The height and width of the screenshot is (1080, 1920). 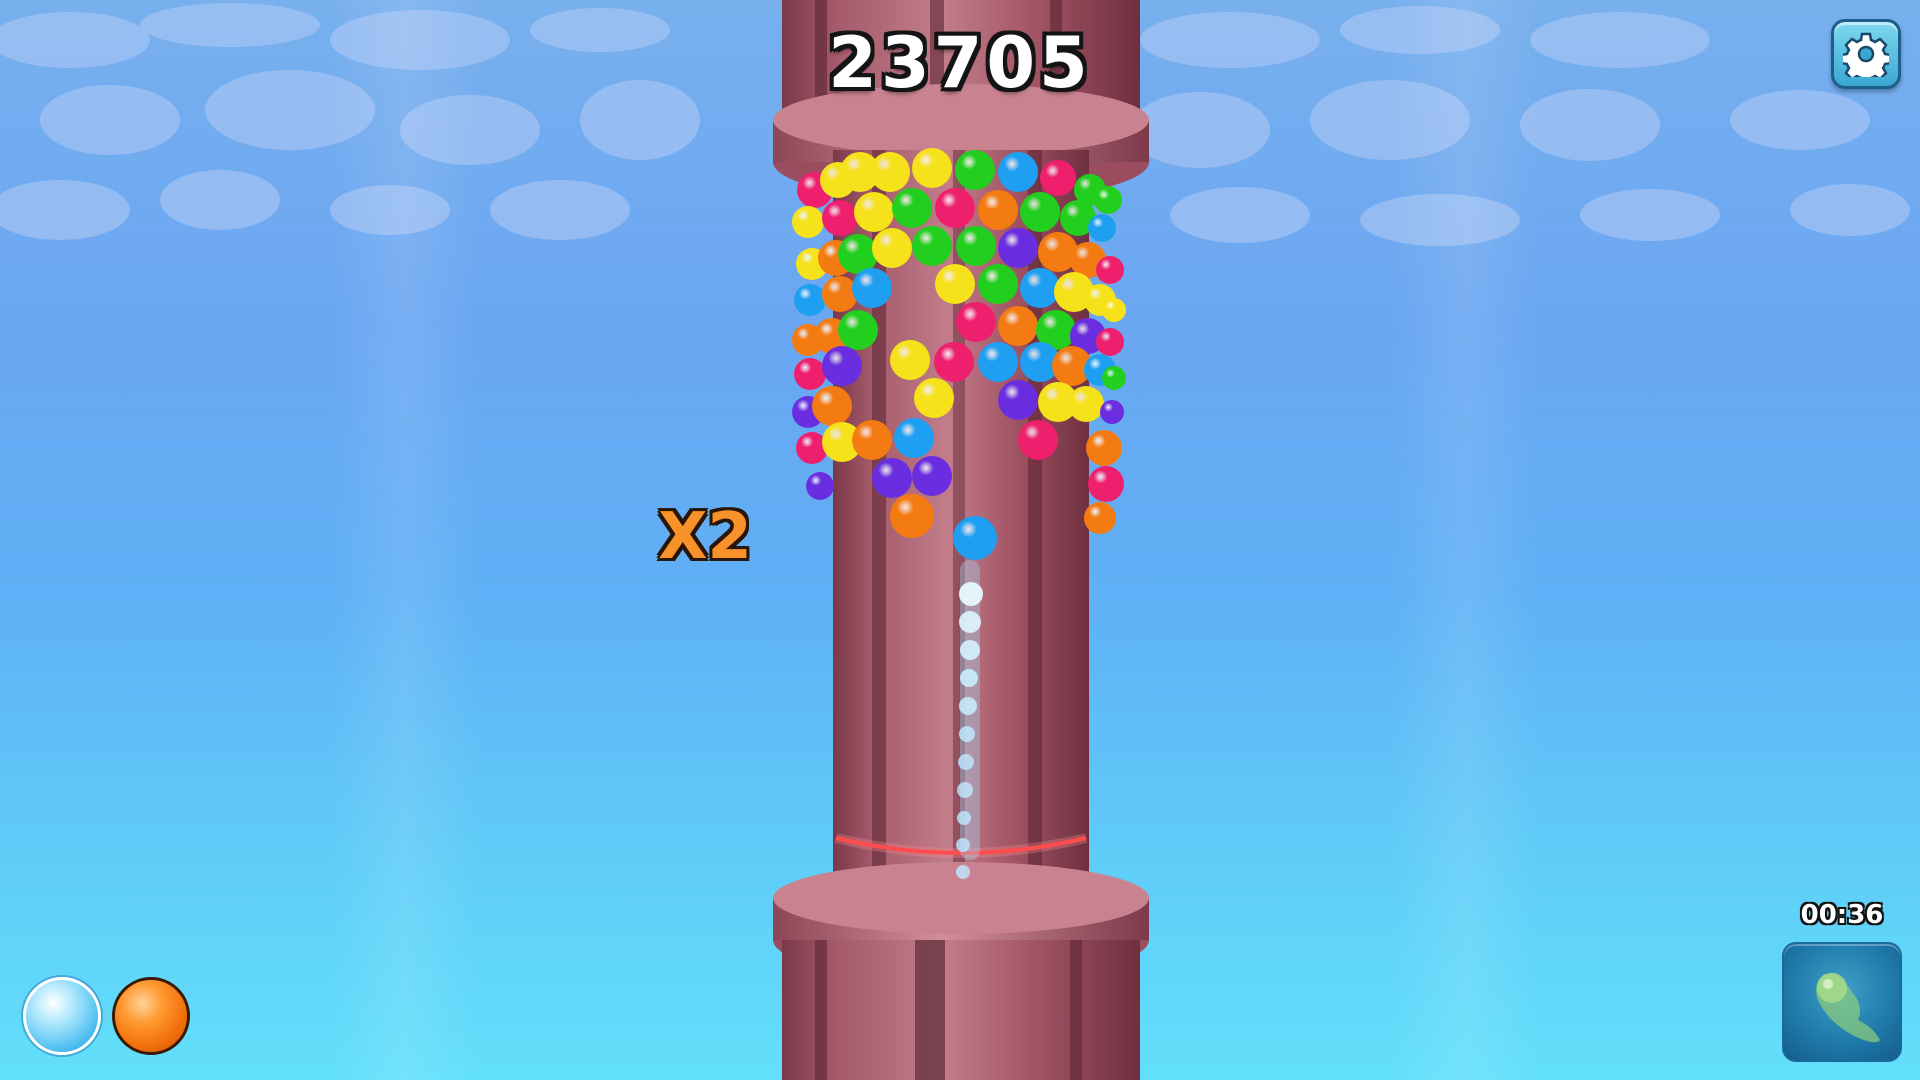 What do you see at coordinates (960, 63) in the screenshot?
I see `score-display: 23705` at bounding box center [960, 63].